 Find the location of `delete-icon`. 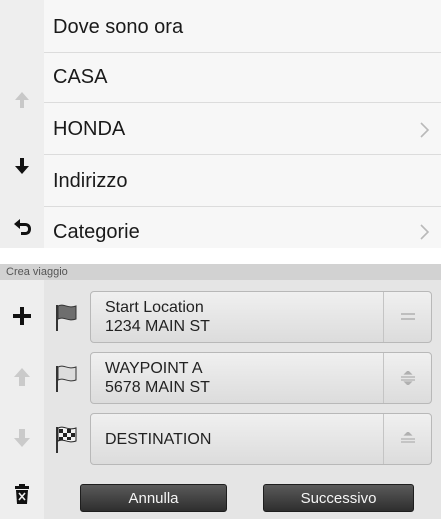

delete-icon is located at coordinates (22, 494).